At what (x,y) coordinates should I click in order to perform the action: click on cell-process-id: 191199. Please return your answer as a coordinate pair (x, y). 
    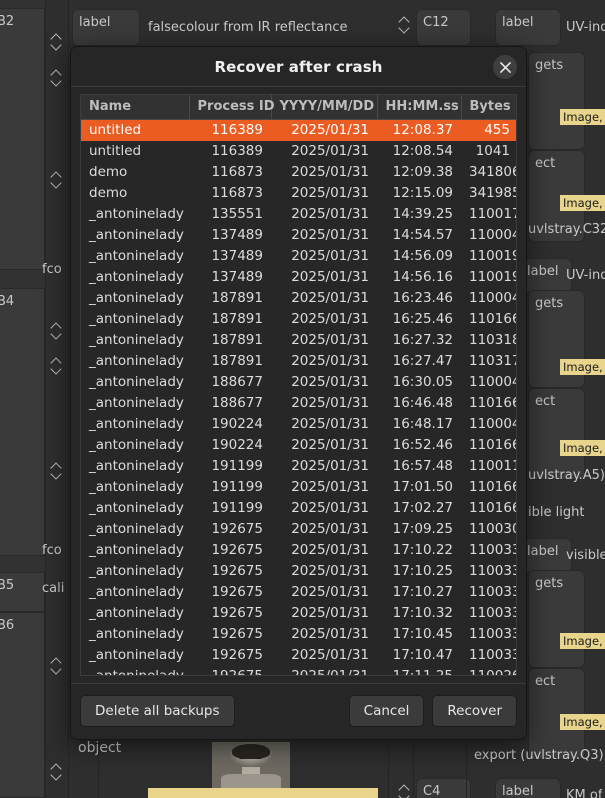
    Looking at the image, I should click on (237, 466).